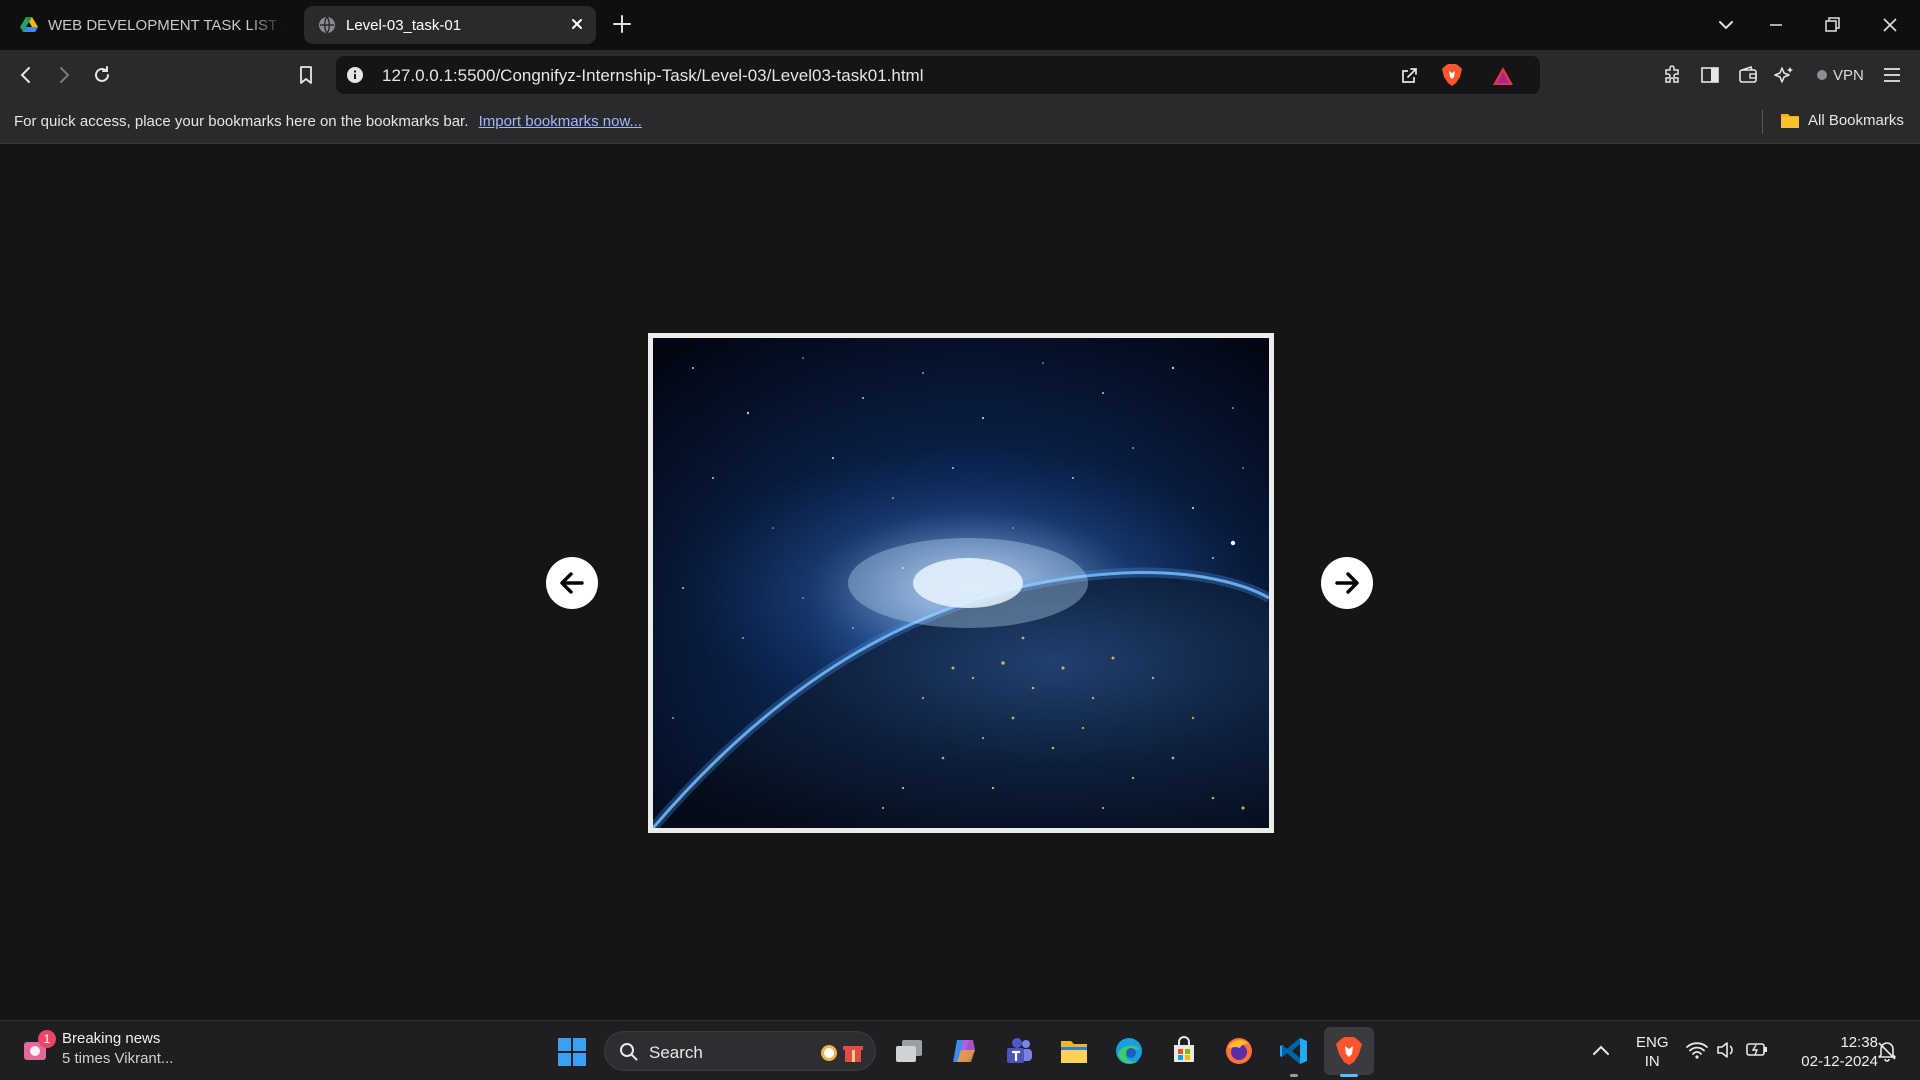  I want to click on share-icon, so click(1410, 75).